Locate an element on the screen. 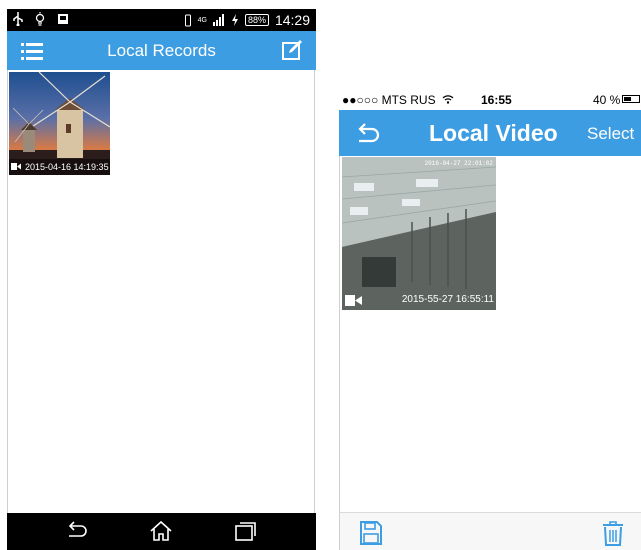 This screenshot has width=641, height=550. signal-icon is located at coordinates (218, 20).